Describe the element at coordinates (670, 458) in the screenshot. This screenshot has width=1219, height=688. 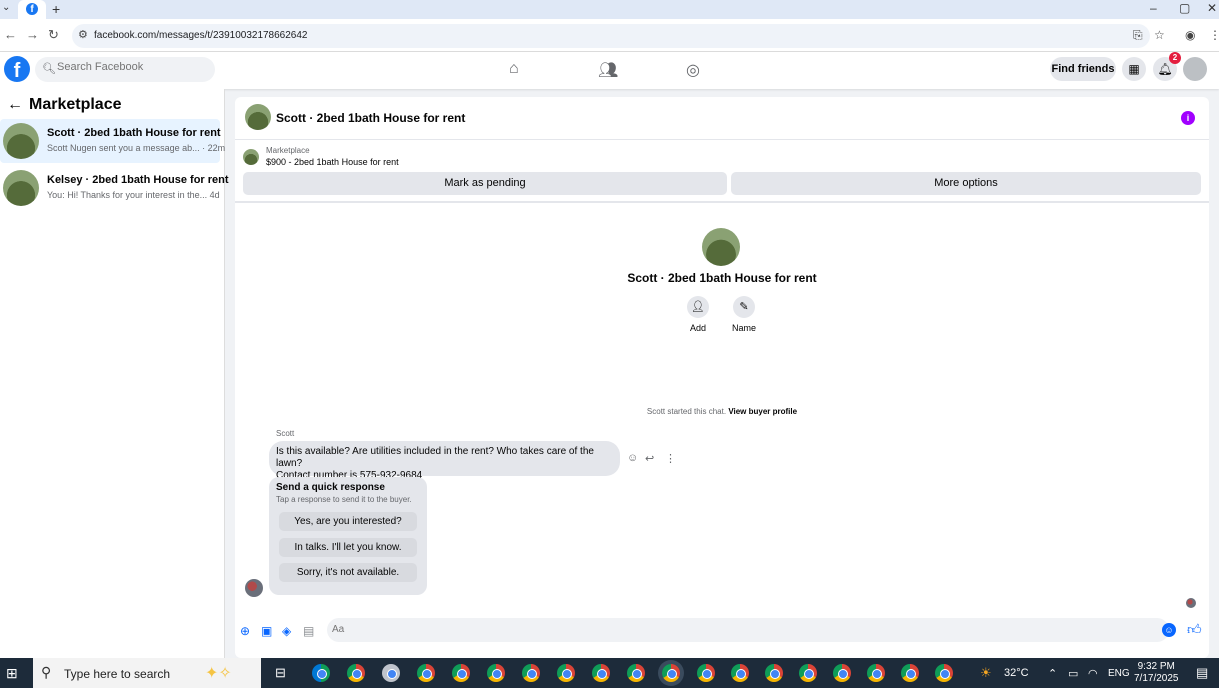
I see `more-actions-icon: ⋮` at that location.